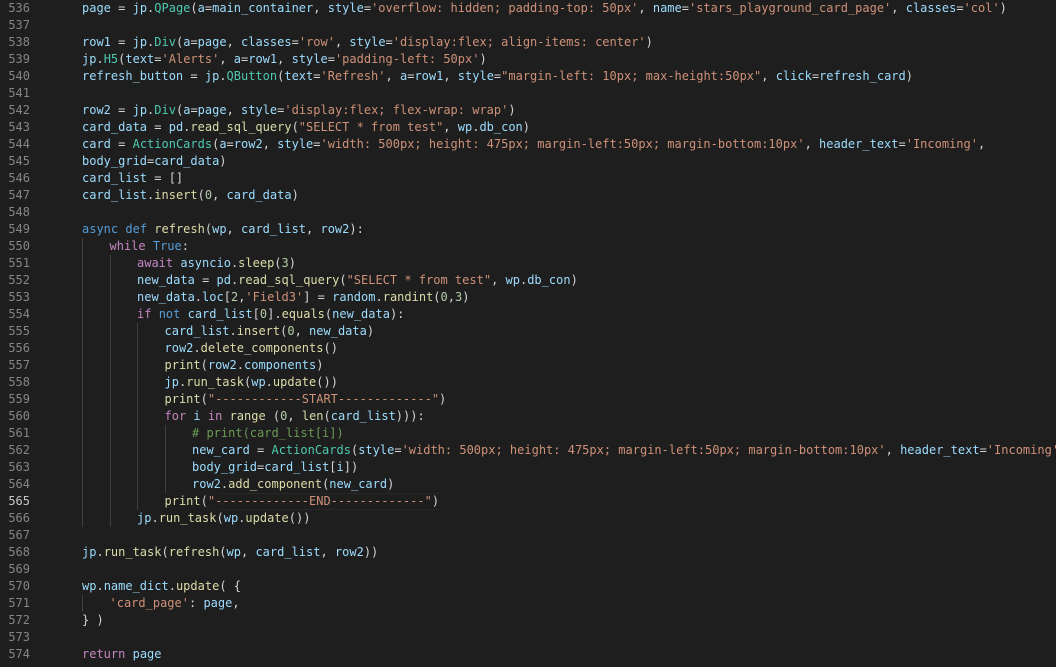 The image size is (1056, 667). I want to click on code-line: 574 return page, so click(528, 654).